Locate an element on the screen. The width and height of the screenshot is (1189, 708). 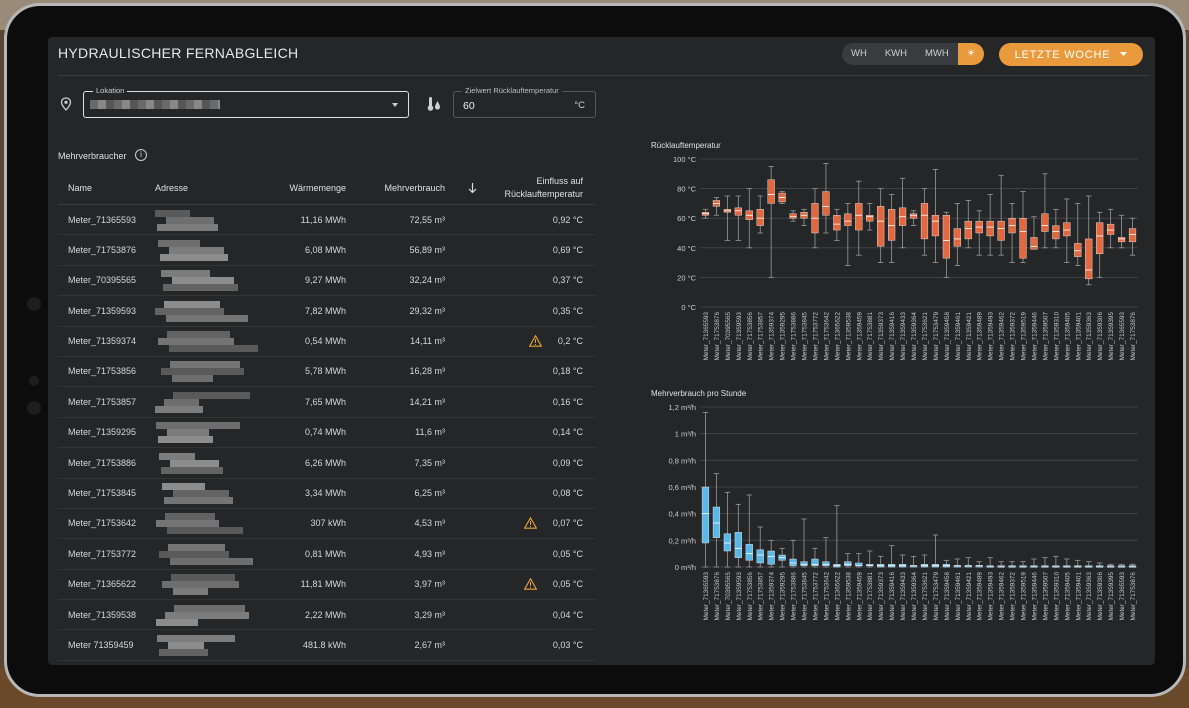
col-header-influence-line1: Einfluss auf is located at coordinates (559, 181).